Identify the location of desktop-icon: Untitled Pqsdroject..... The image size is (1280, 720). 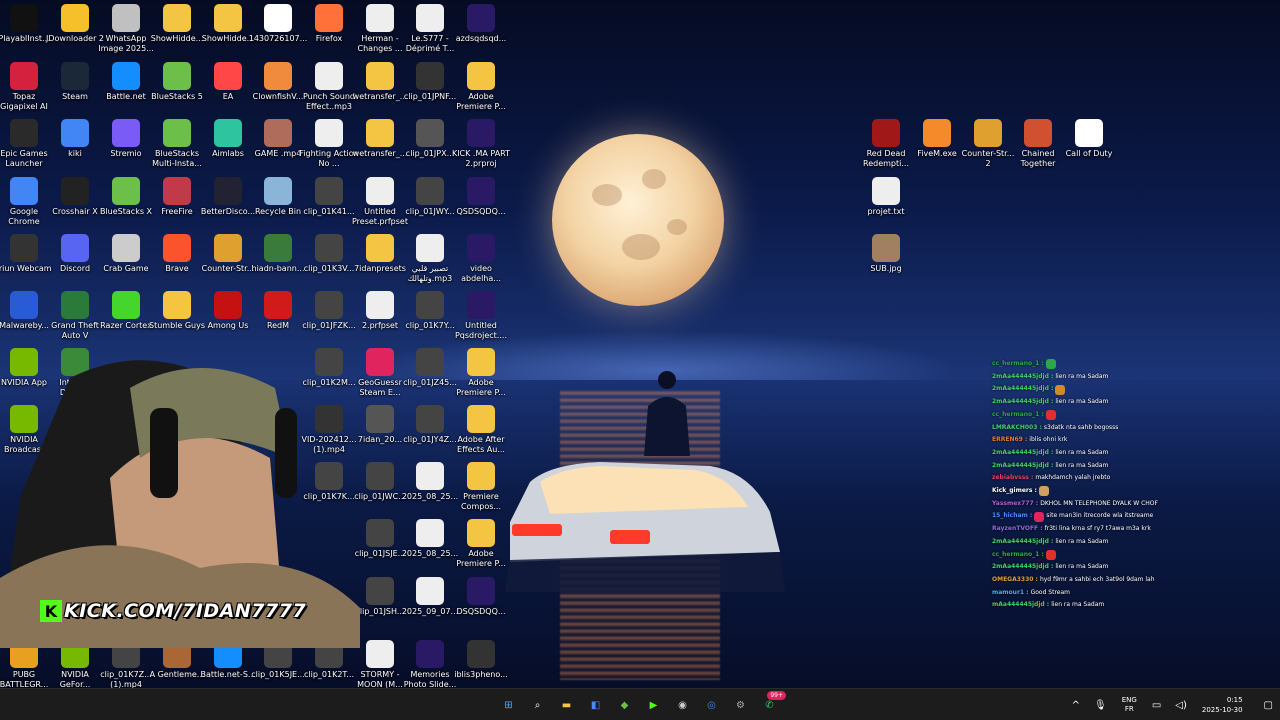
(481, 316).